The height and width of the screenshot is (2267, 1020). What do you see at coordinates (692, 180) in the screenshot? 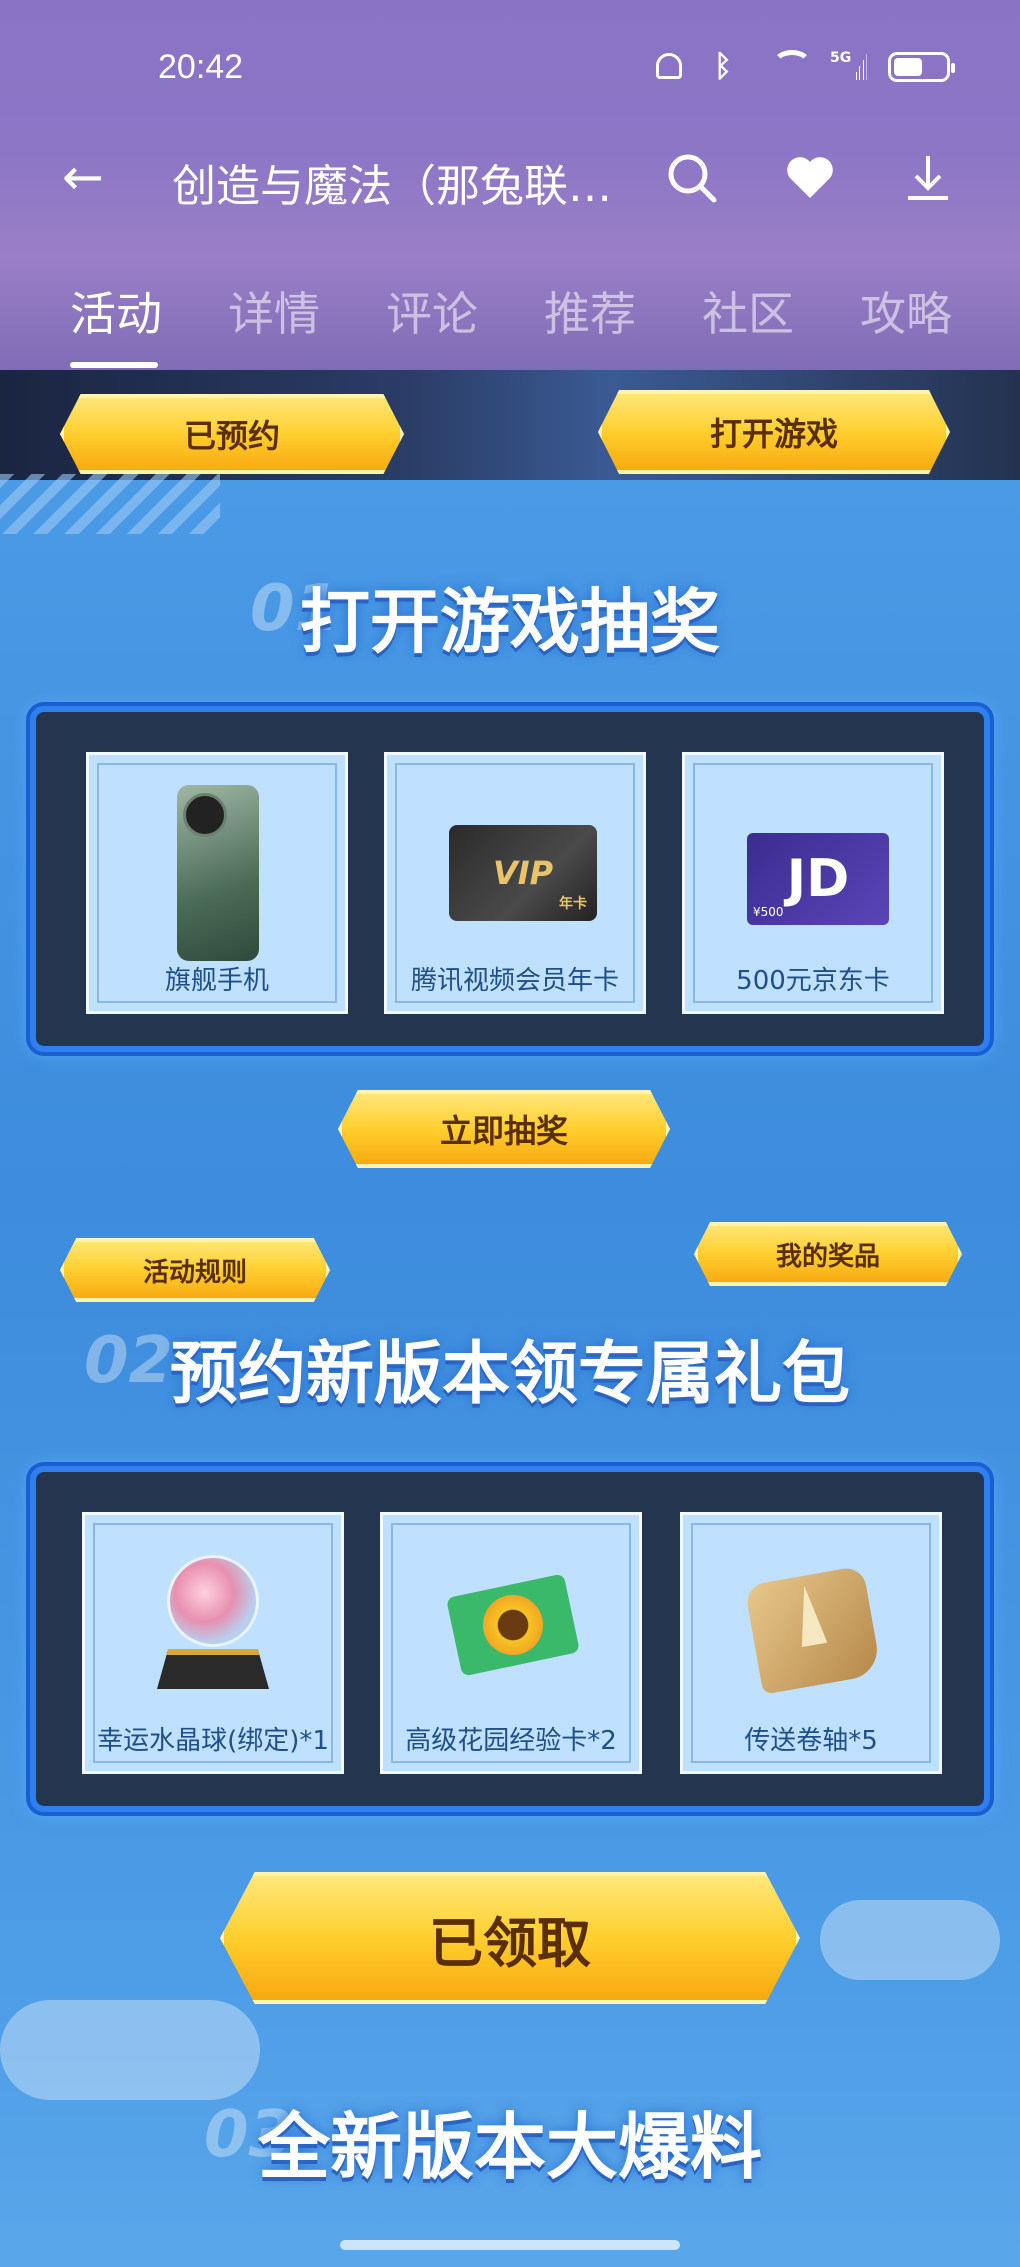
I see `search-icon` at bounding box center [692, 180].